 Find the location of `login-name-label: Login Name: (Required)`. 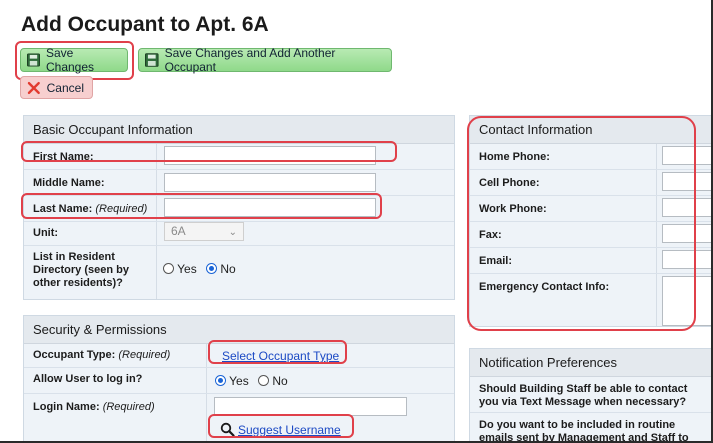

login-name-label: Login Name: (Required) is located at coordinates (94, 407).